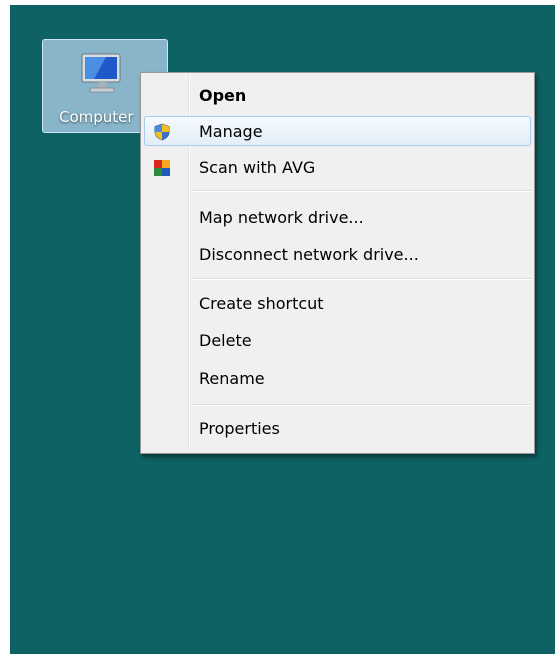 The image size is (555, 654). What do you see at coordinates (231, 131) in the screenshot?
I see `menu-item-label: Manage` at bounding box center [231, 131].